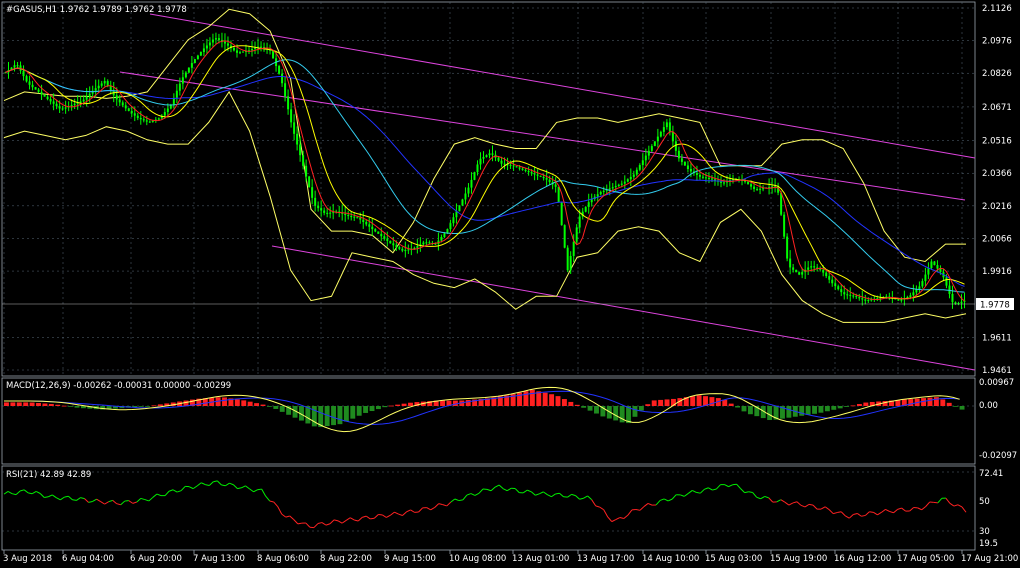  Describe the element at coordinates (477, 559) in the screenshot. I see `time-label-7: 10 Aug 08:00` at that location.